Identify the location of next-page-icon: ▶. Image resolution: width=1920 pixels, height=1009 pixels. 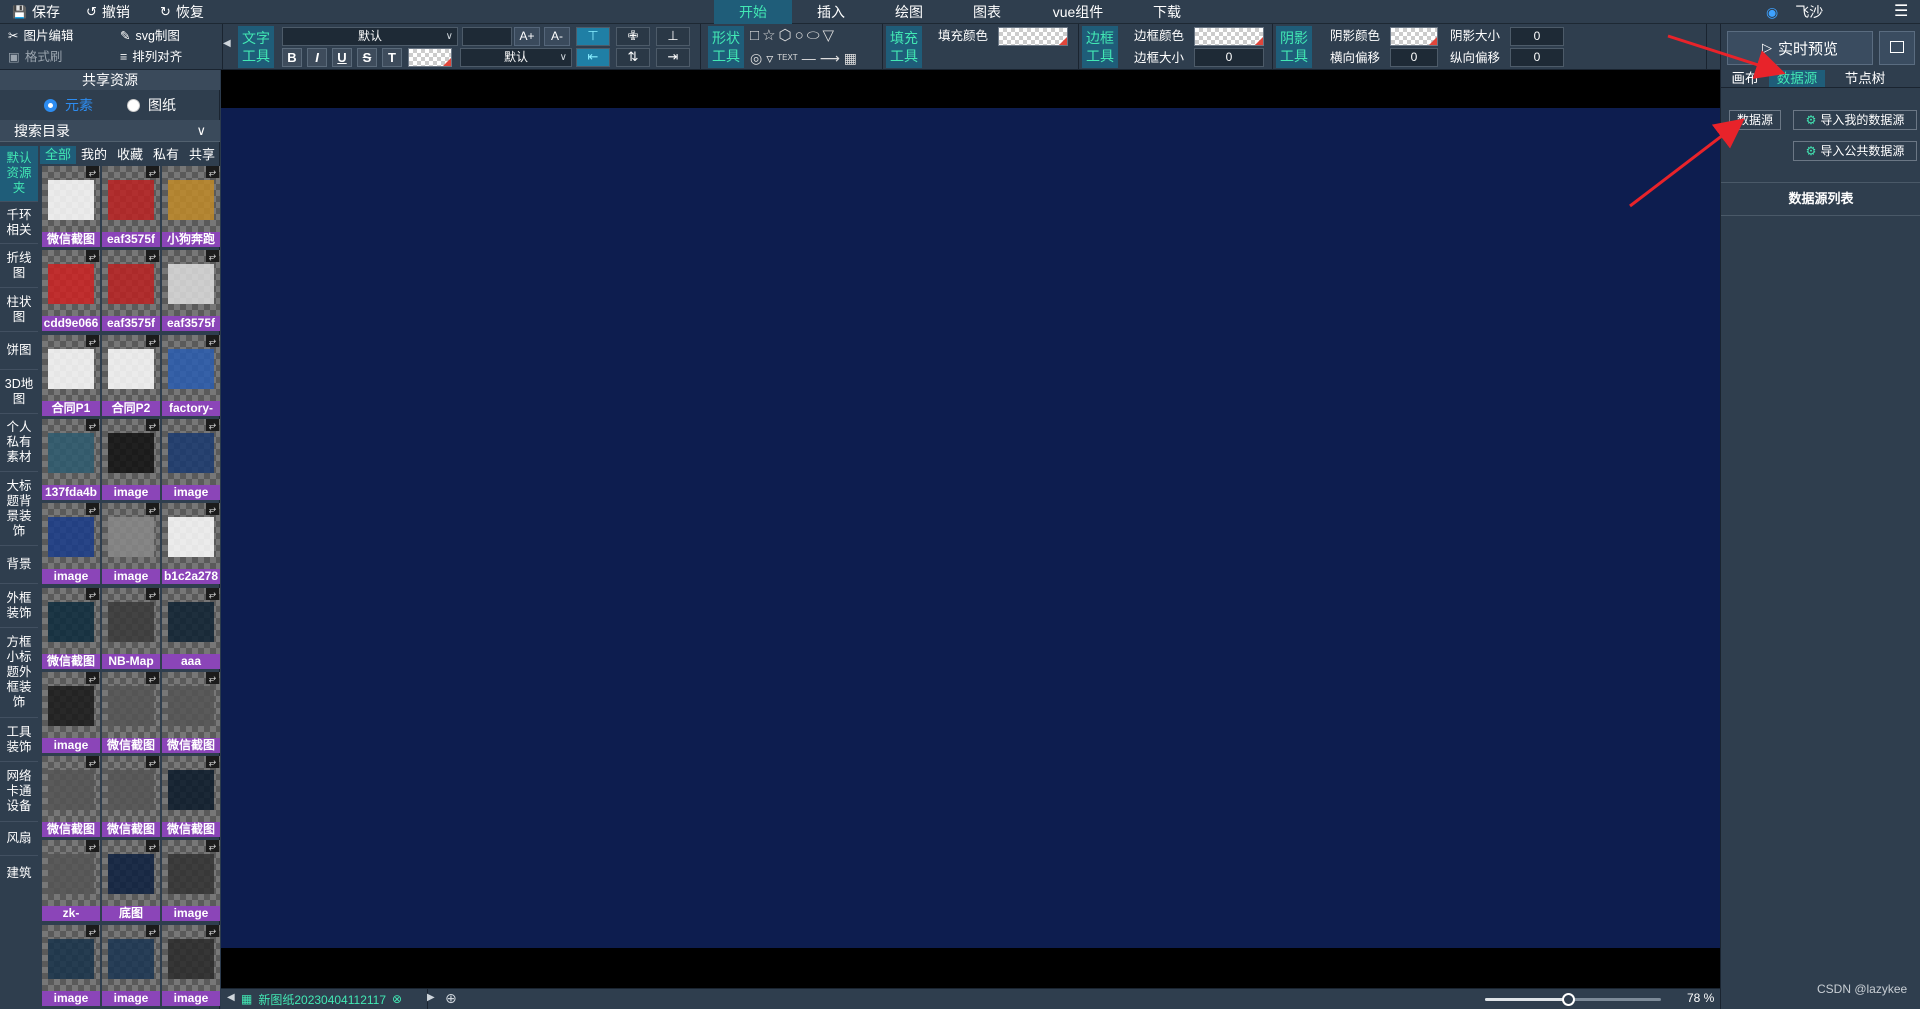
(431, 997).